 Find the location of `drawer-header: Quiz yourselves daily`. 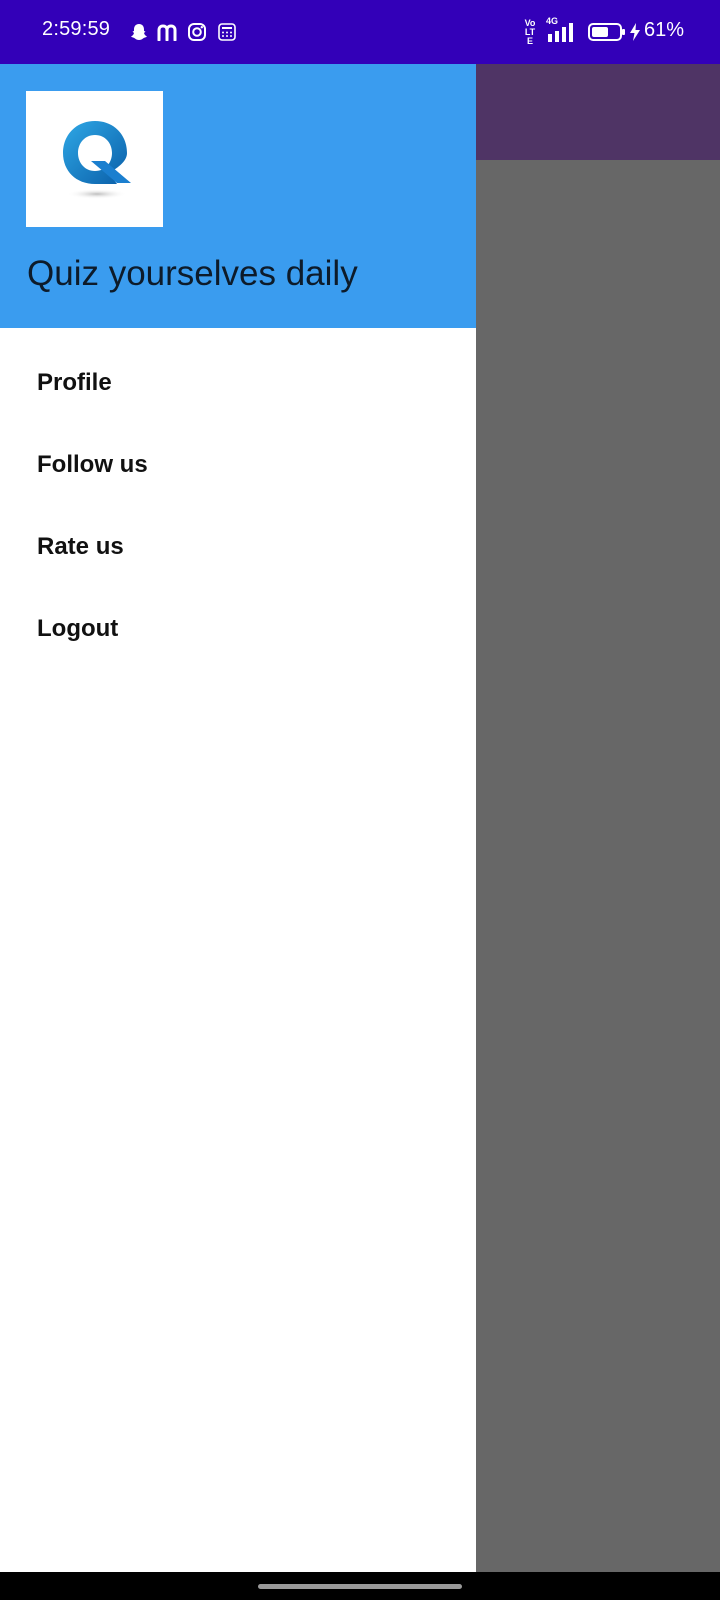

drawer-header: Quiz yourselves daily is located at coordinates (238, 196).